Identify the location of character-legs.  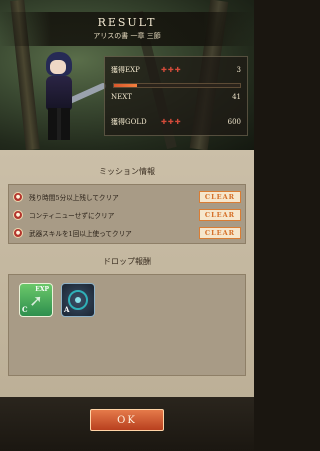
(59, 124).